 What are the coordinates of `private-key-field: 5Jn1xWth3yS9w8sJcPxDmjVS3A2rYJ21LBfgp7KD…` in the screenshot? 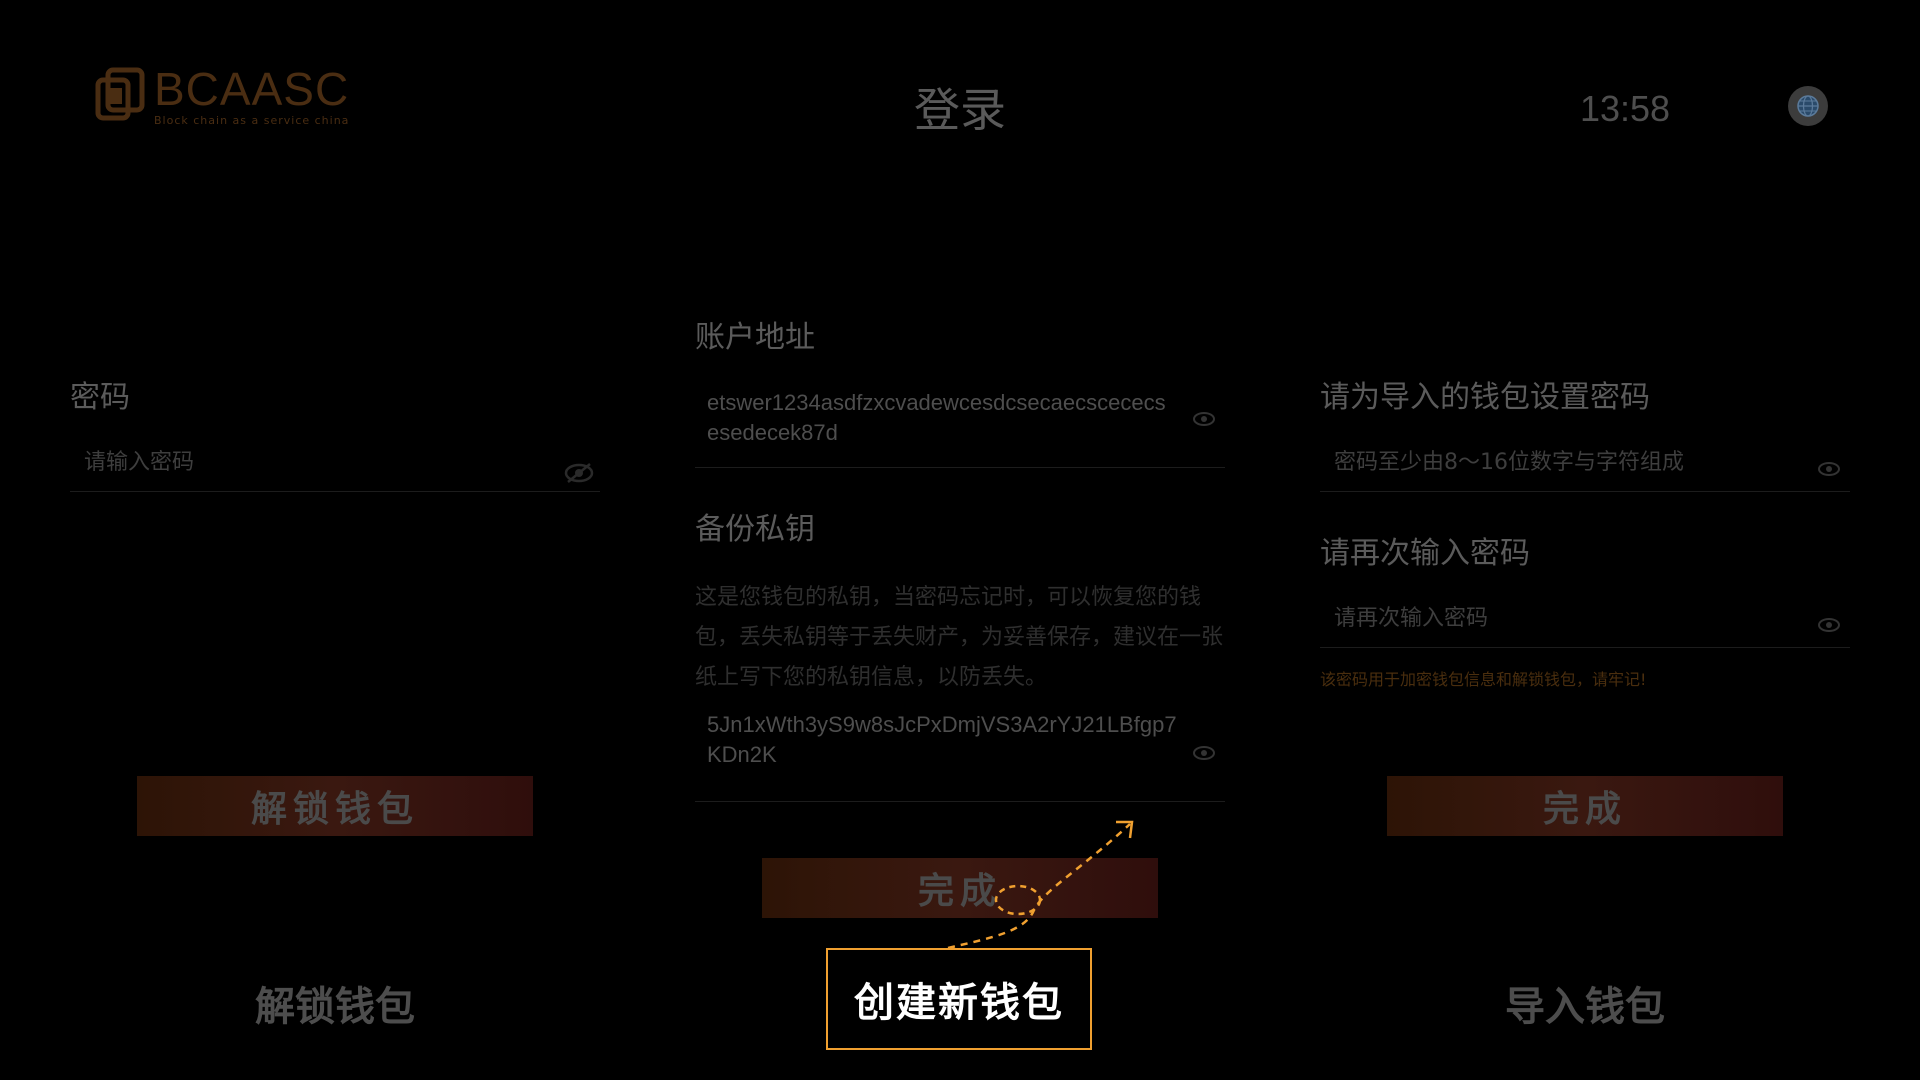 It's located at (960, 752).